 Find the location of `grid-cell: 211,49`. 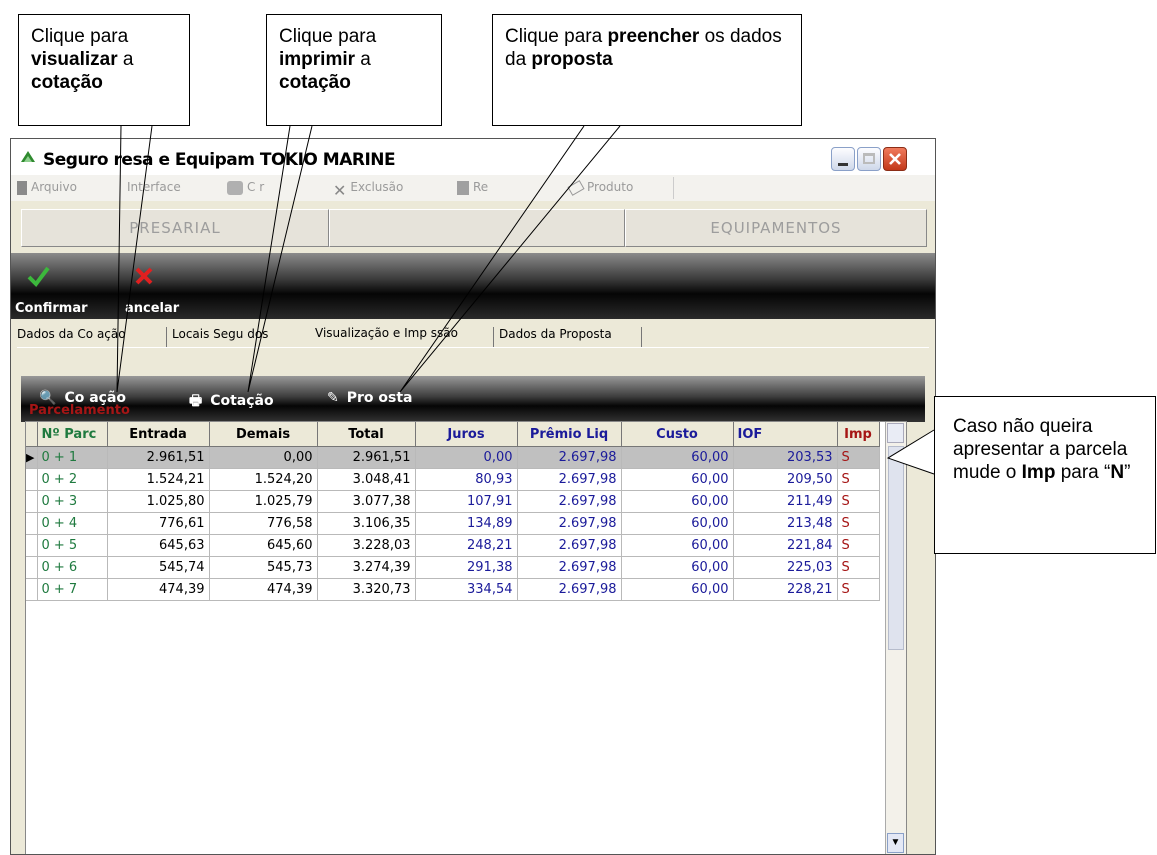

grid-cell: 211,49 is located at coordinates (785, 501).